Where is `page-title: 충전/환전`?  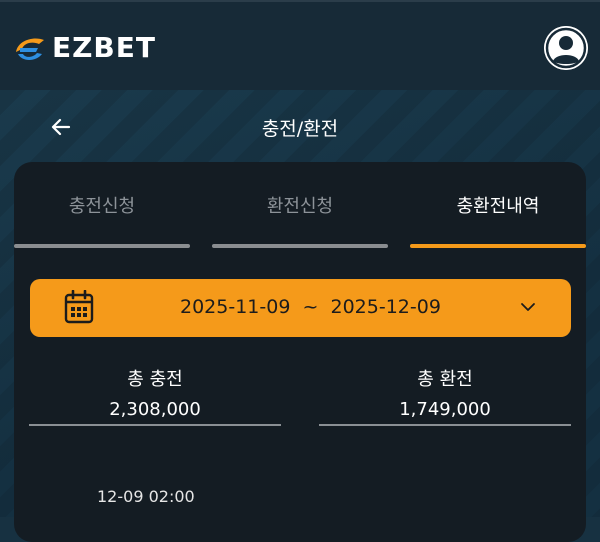 page-title: 충전/환전 is located at coordinates (300, 129).